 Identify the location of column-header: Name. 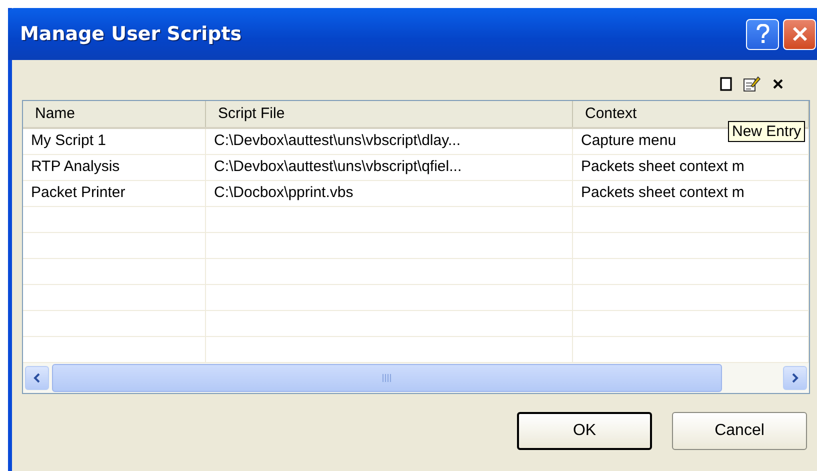
(114, 114).